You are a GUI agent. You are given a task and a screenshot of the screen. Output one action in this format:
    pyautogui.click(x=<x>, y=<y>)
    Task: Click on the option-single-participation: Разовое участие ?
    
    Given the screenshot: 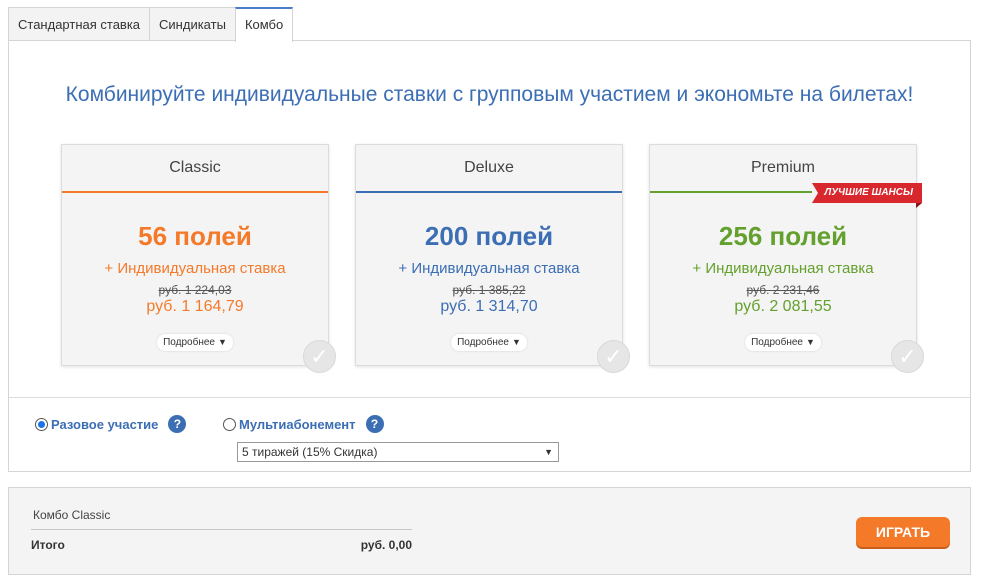 What is the action you would take?
    pyautogui.click(x=111, y=424)
    